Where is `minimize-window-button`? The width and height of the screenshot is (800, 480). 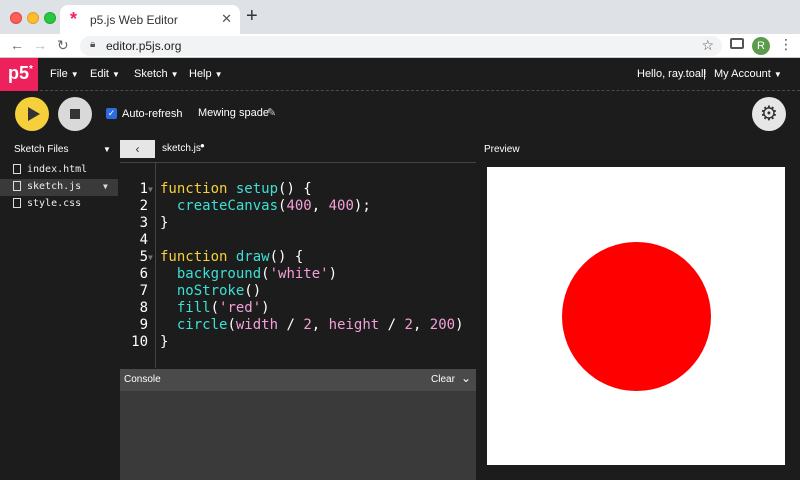 minimize-window-button is located at coordinates (33, 18).